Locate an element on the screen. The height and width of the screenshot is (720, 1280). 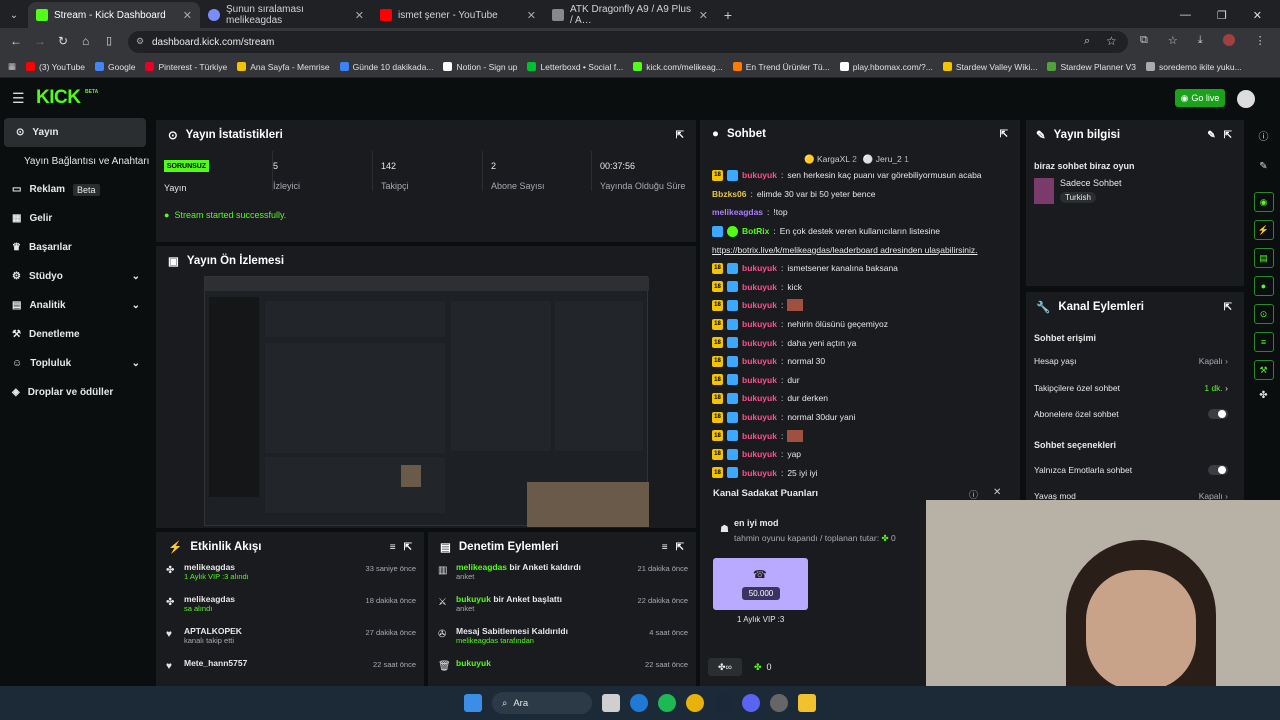
taskbar-search: ⌕ Ara is located at coordinates (542, 703).